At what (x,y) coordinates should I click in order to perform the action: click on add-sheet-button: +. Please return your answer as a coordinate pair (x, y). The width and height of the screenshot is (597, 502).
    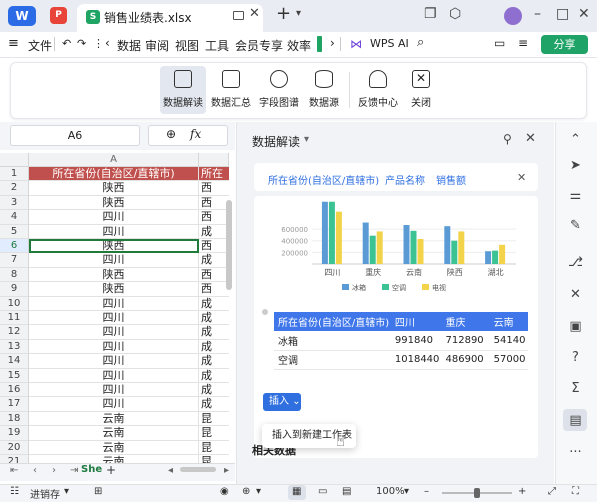
    Looking at the image, I should click on (111, 470).